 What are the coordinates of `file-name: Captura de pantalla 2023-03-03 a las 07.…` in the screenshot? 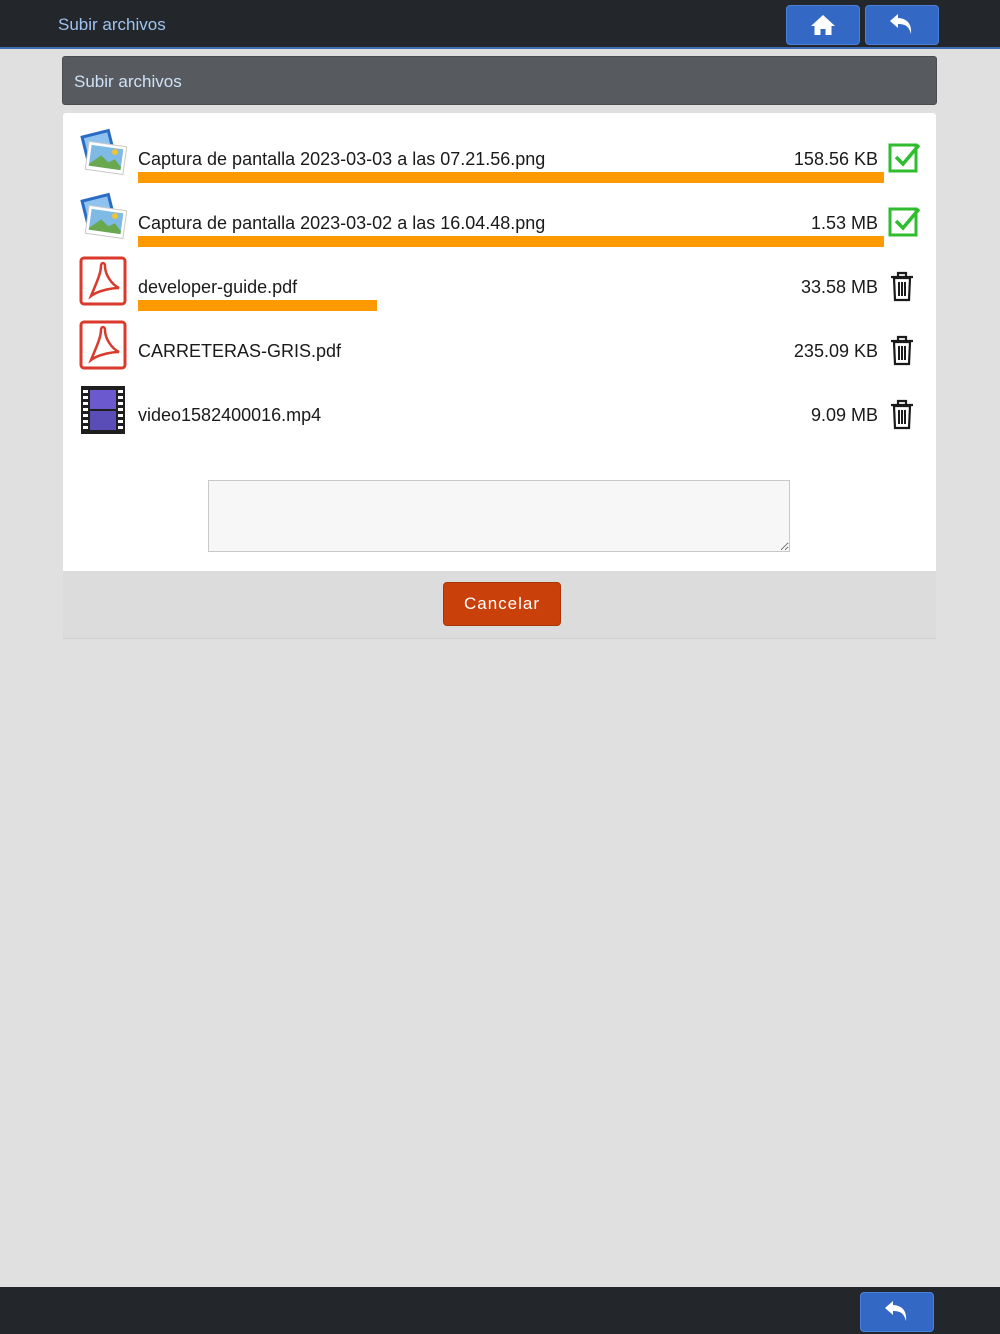 It's located at (342, 159).